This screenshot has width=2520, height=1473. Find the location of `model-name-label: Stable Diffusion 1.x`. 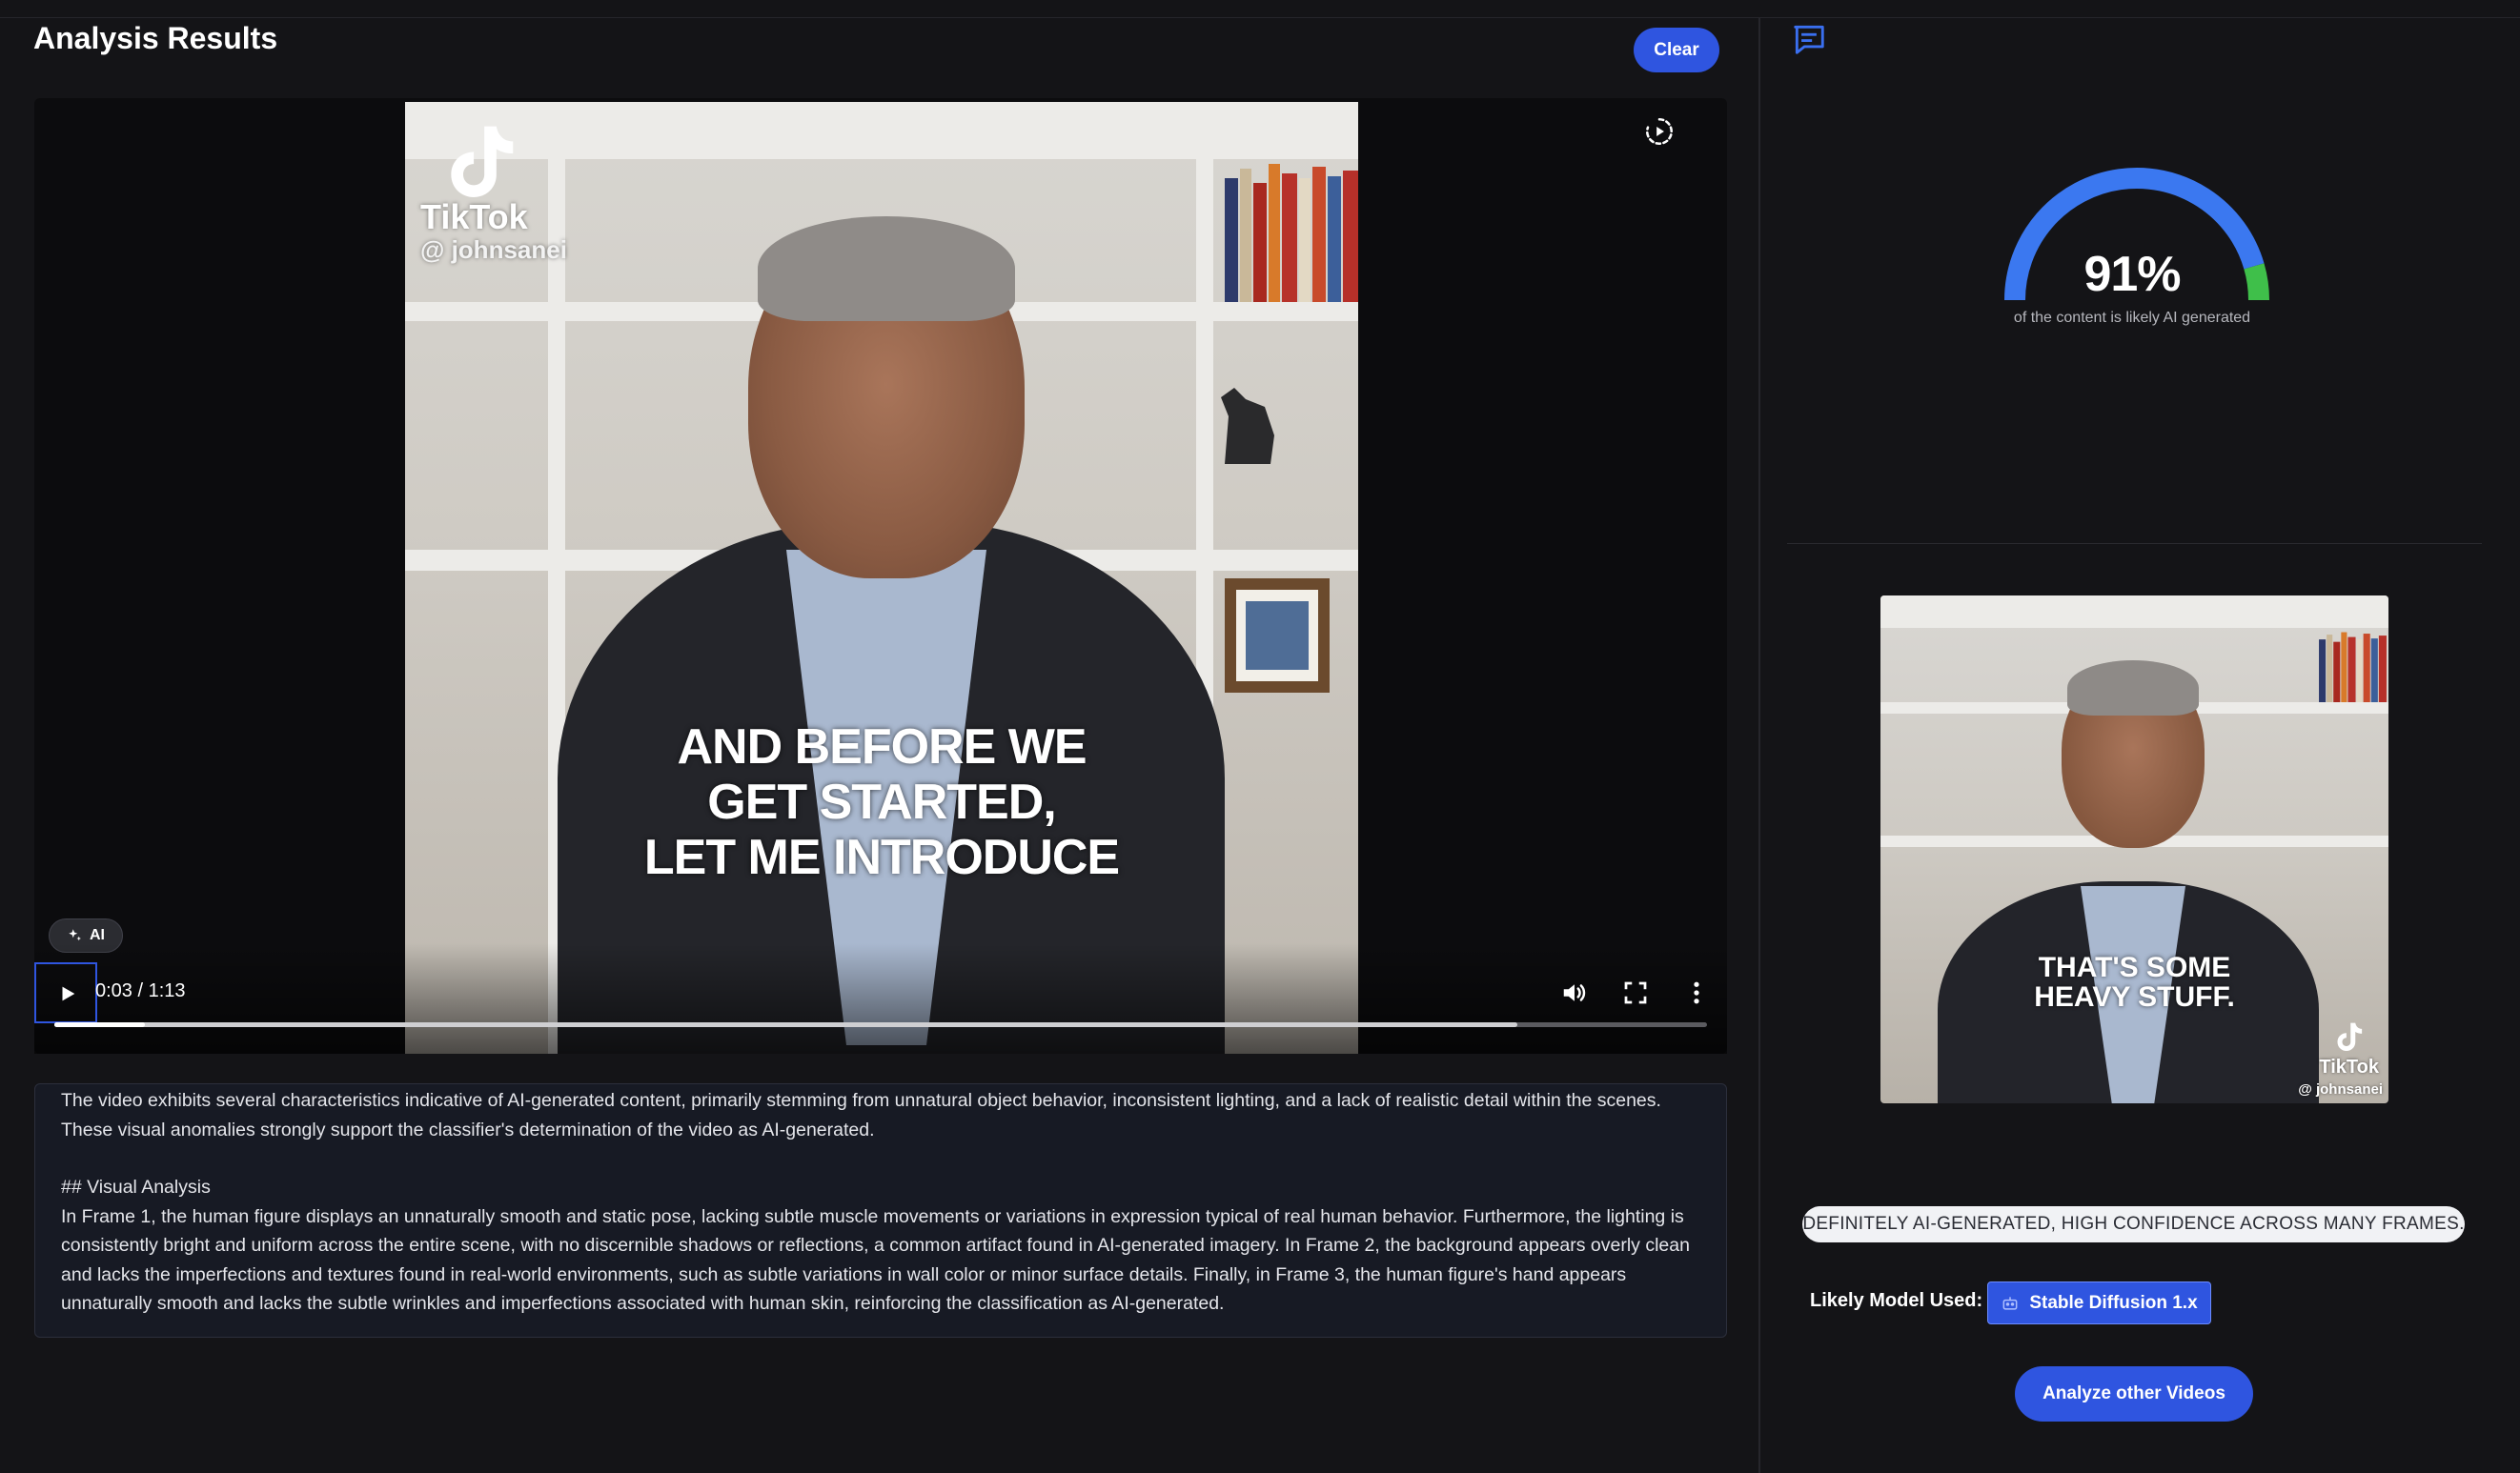

model-name-label: Stable Diffusion 1.x is located at coordinates (2113, 1302).